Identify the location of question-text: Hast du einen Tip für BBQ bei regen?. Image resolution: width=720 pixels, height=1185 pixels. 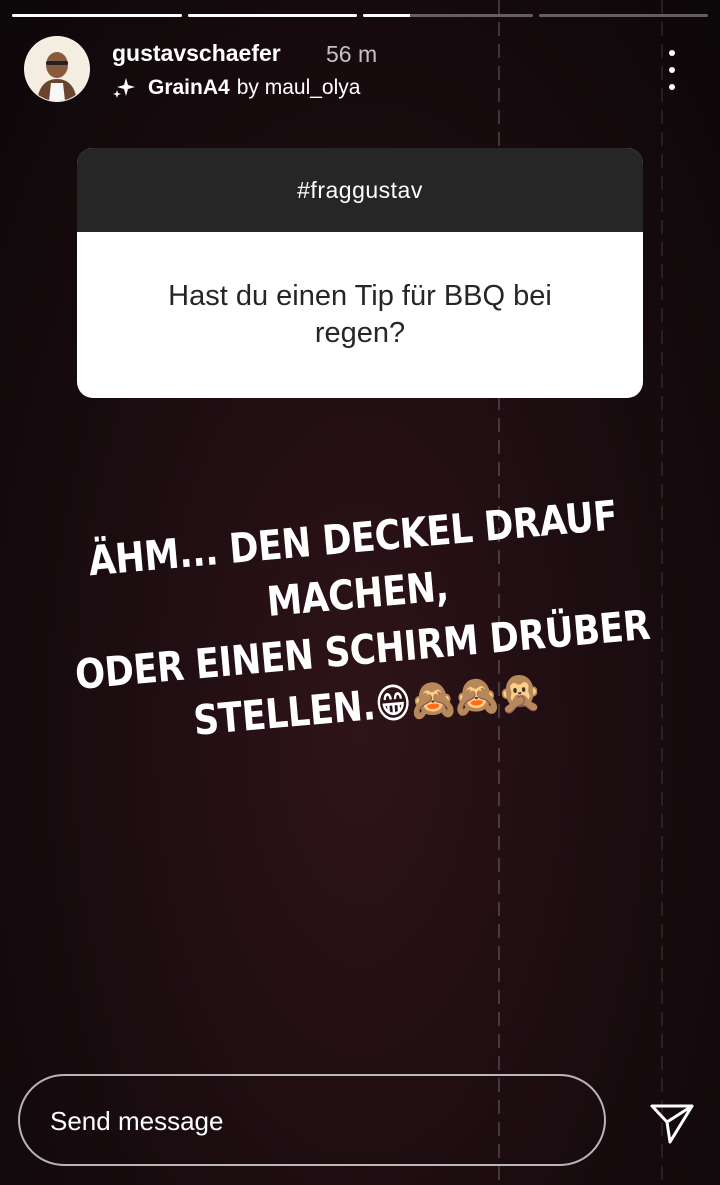
(360, 314).